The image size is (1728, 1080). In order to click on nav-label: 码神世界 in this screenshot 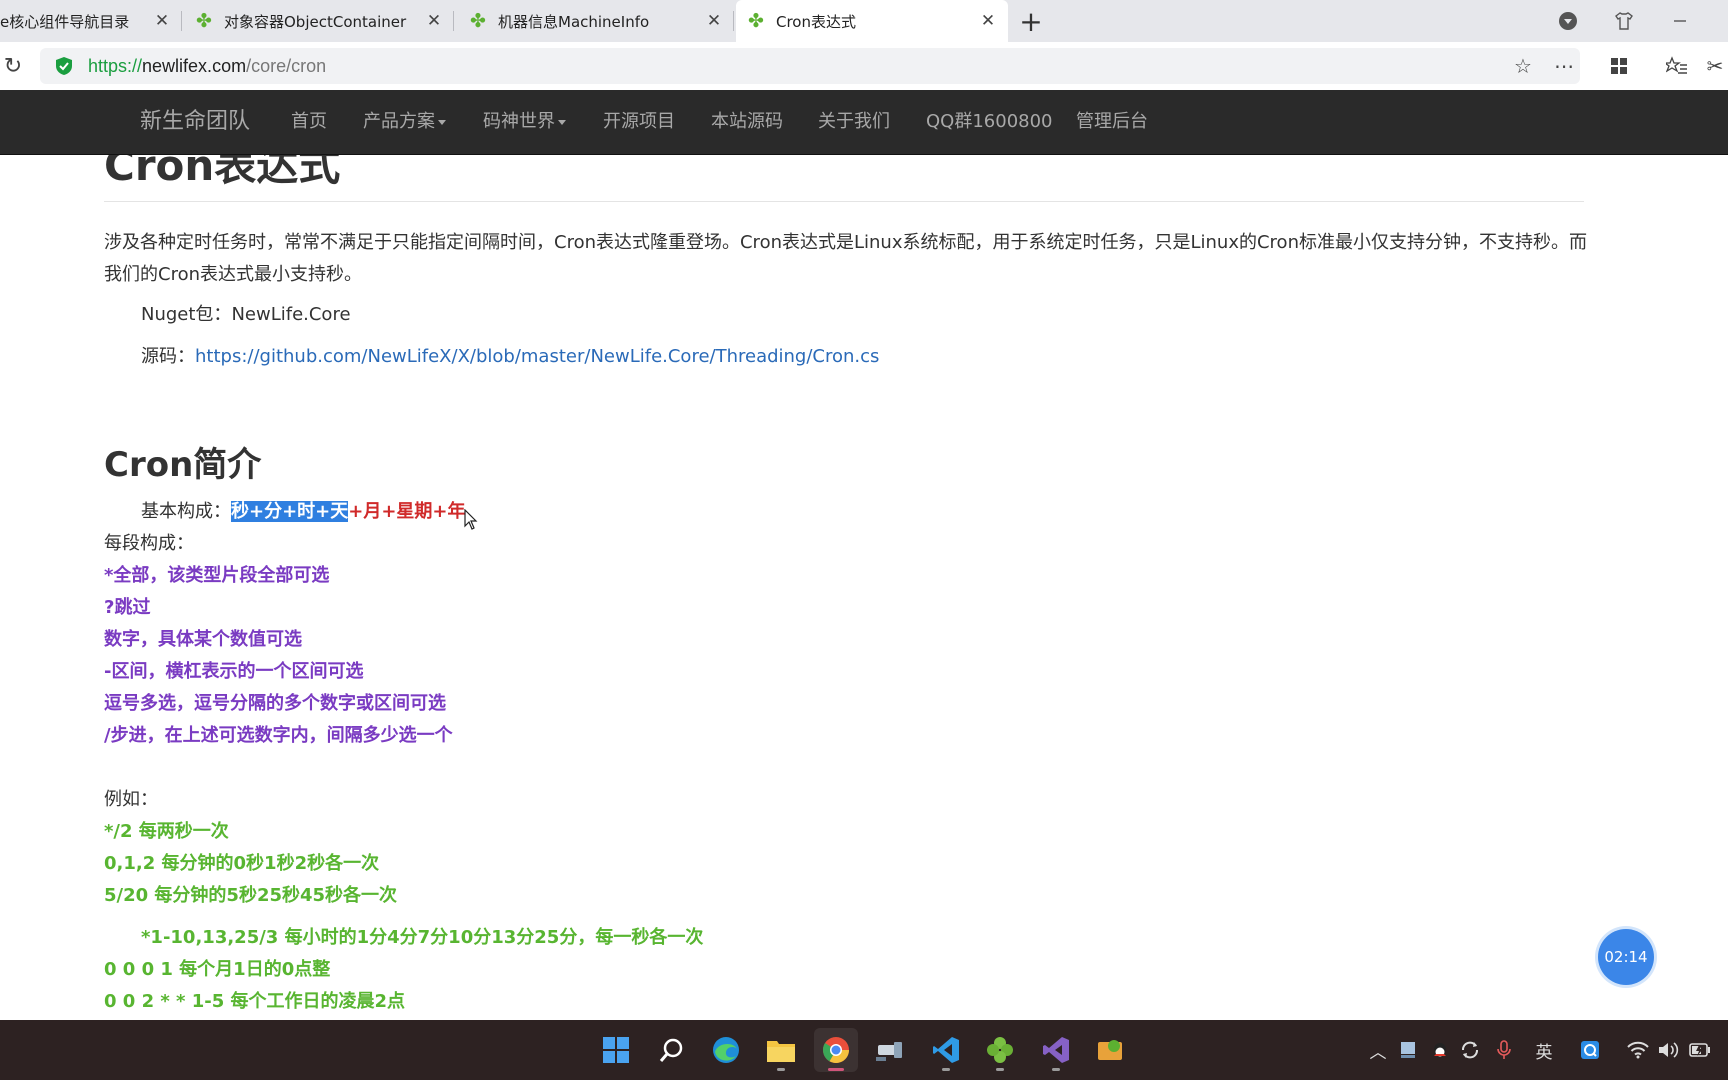, I will do `click(519, 121)`.